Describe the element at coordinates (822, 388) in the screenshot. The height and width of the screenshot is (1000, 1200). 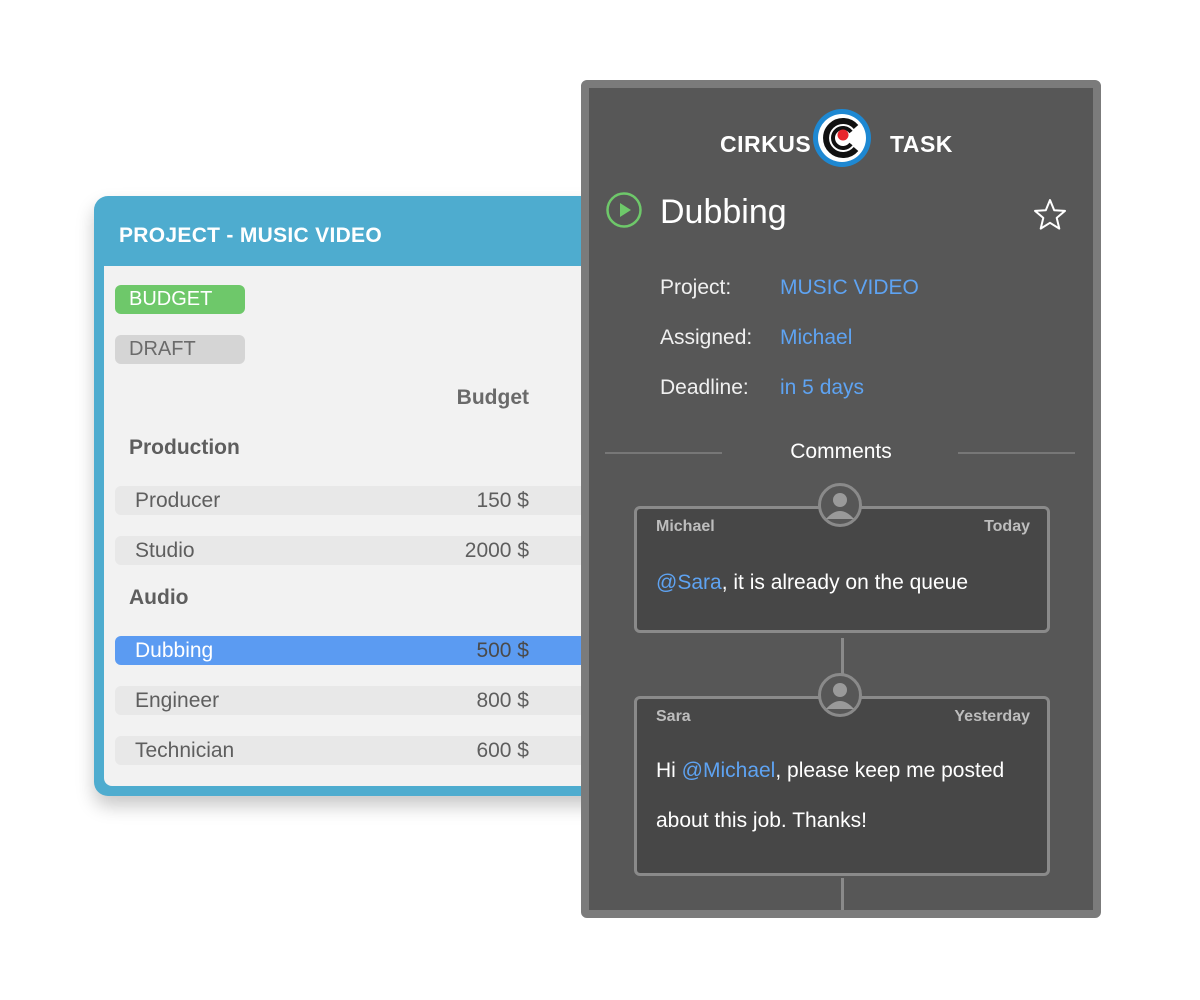
I see `deadline-value: in 5 days` at that location.